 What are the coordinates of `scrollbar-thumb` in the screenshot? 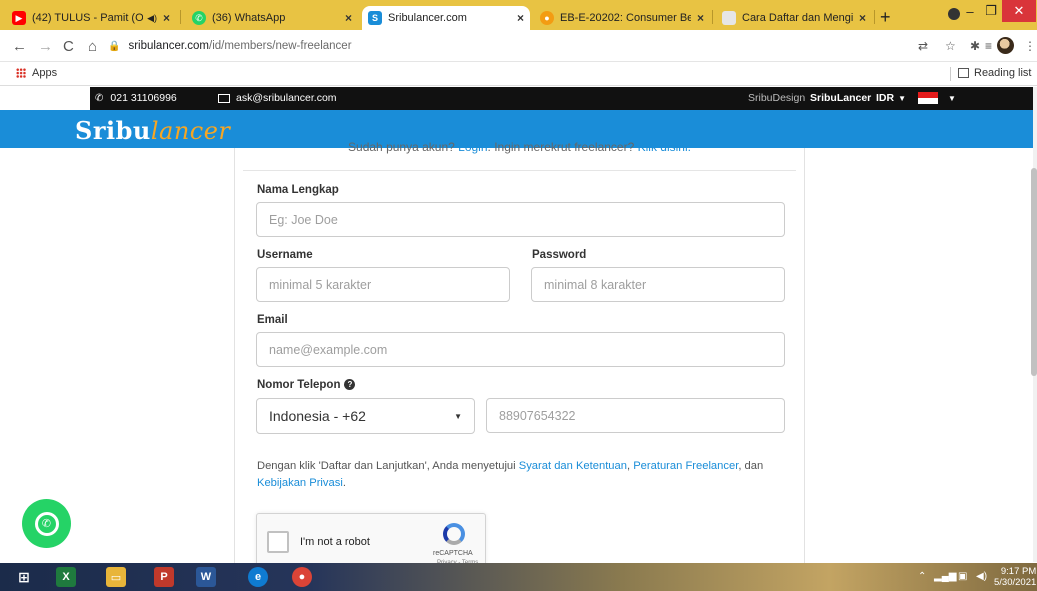 It's located at (1034, 272).